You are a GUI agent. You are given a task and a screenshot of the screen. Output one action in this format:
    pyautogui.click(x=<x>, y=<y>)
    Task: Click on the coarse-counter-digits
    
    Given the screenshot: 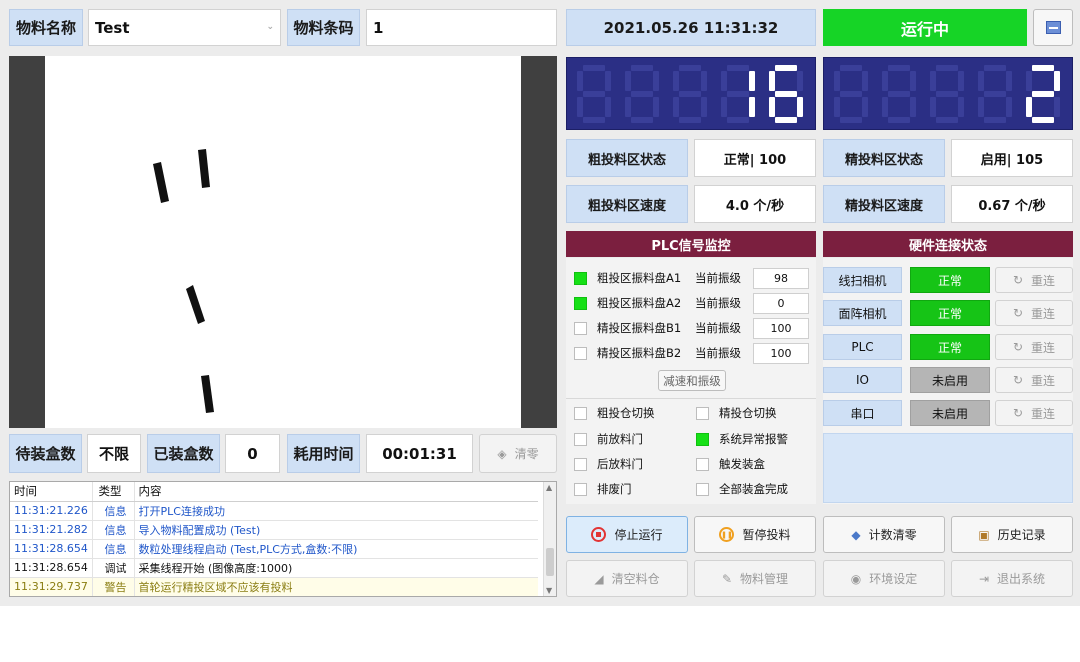 What is the action you would take?
    pyautogui.click(x=690, y=94)
    